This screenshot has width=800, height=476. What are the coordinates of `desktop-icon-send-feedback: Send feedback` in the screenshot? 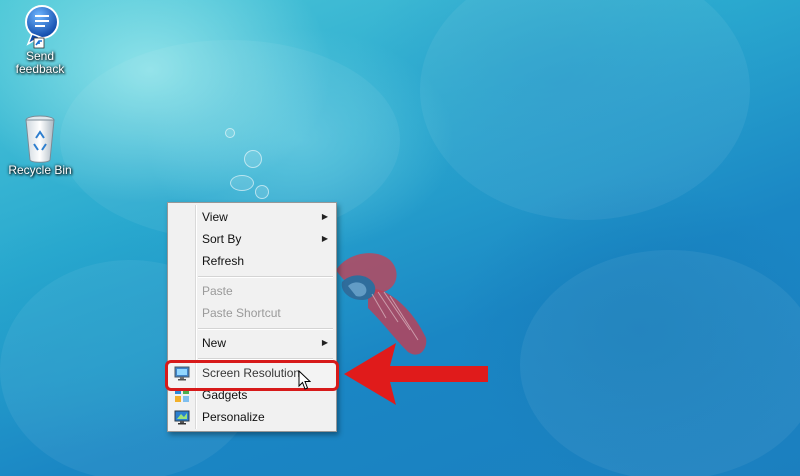 It's located at (40, 40).